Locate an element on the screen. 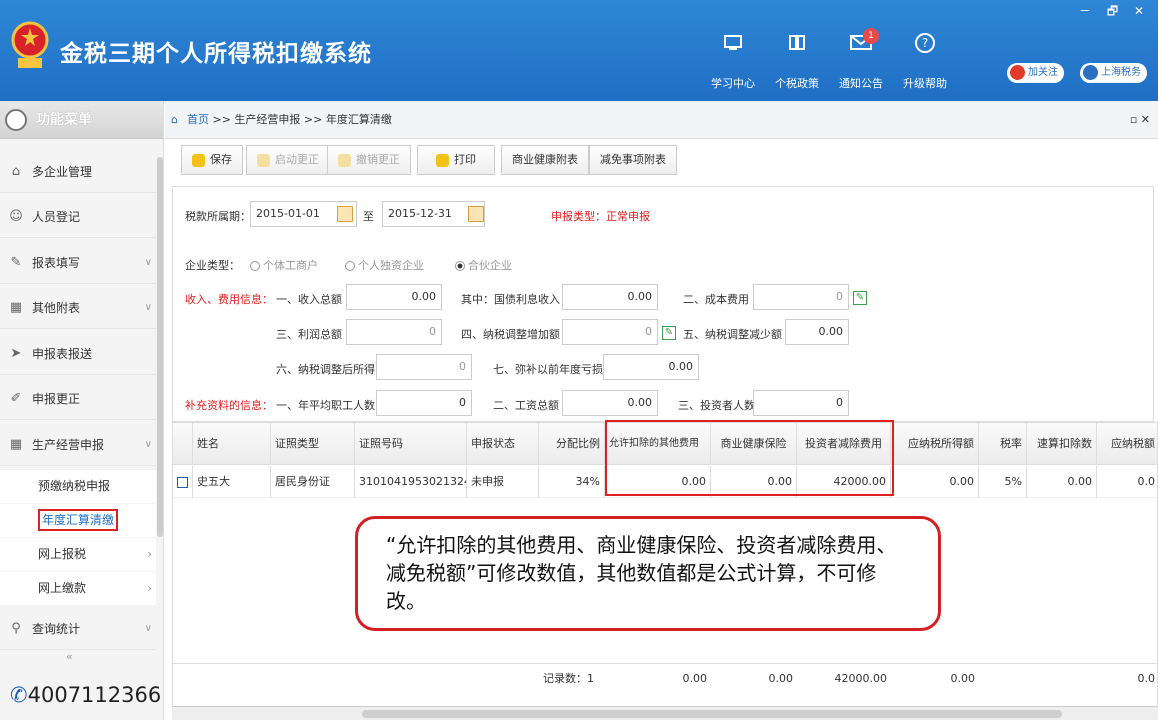 This screenshot has width=1158, height=720. close-tab-icon: ▫ ✕ is located at coordinates (1140, 120).